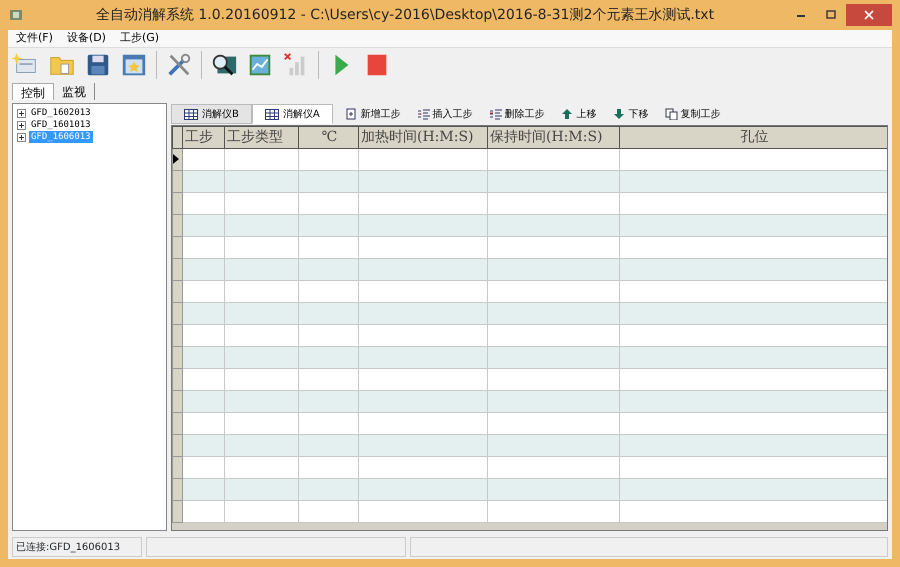 This screenshot has width=900, height=567. Describe the element at coordinates (261, 137) in the screenshot. I see `column-header: 工步类型` at that location.